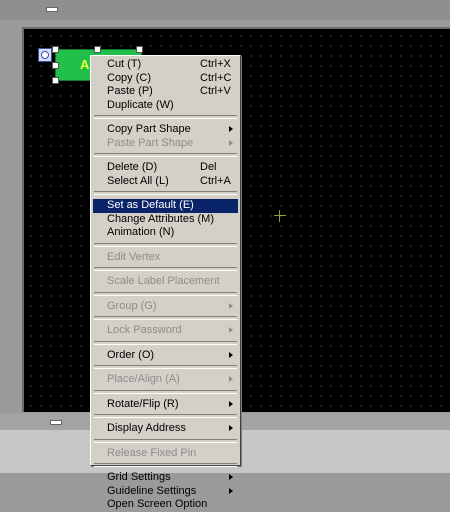 This screenshot has width=450, height=512. What do you see at coordinates (165, 307) in the screenshot?
I see `menu-item-group: Group (G)` at bounding box center [165, 307].